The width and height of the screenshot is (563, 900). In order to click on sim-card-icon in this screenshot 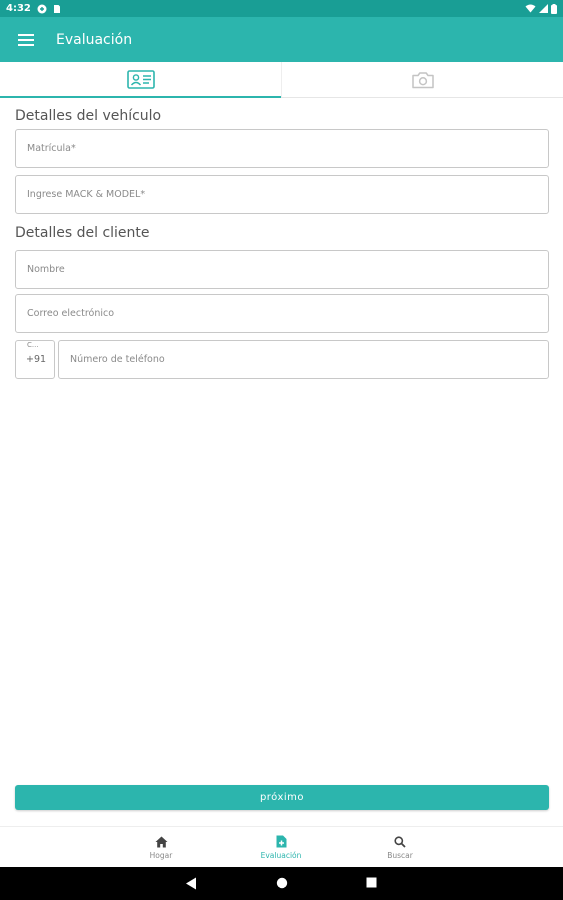, I will do `click(56, 8)`.